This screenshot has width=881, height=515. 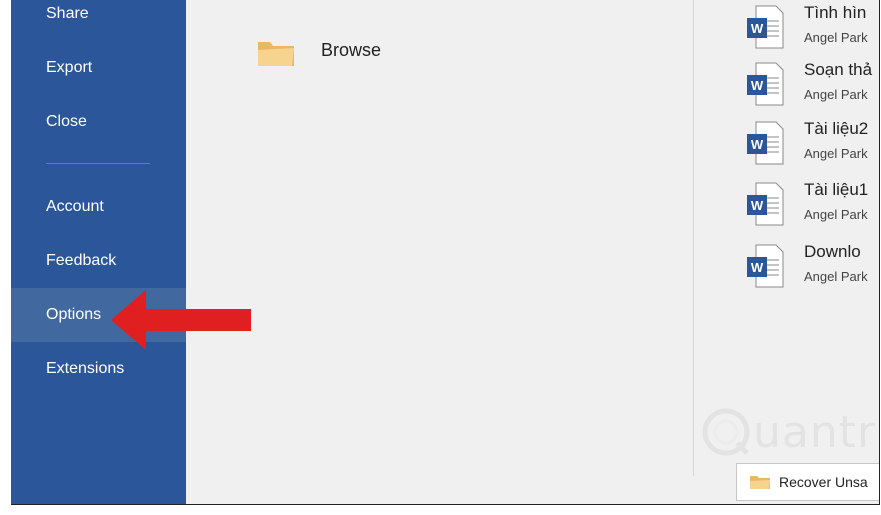 What do you see at coordinates (832, 251) in the screenshot?
I see `file-name: Downlo` at bounding box center [832, 251].